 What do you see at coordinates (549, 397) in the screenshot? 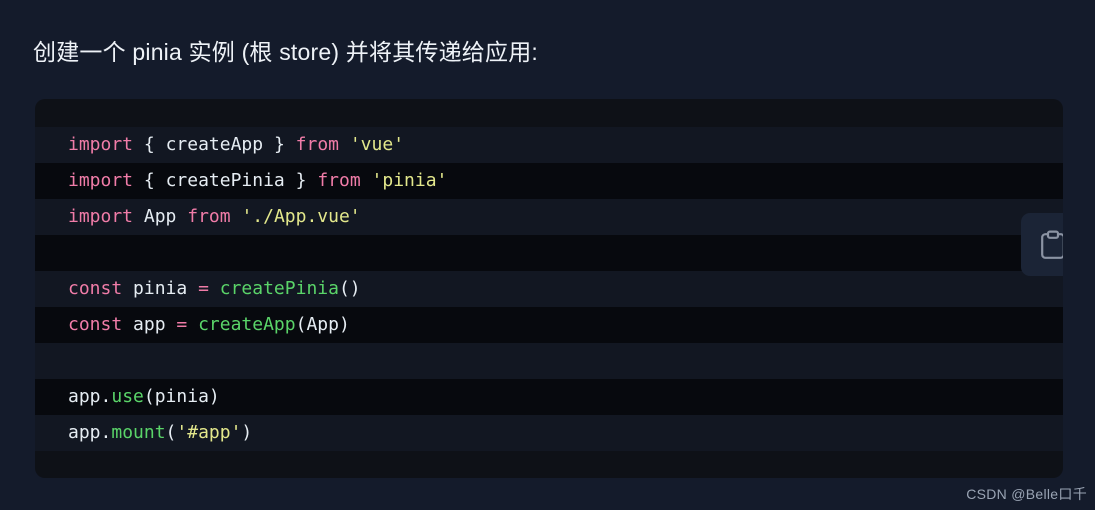
I see `code-line: app.use(pinia)` at bounding box center [549, 397].